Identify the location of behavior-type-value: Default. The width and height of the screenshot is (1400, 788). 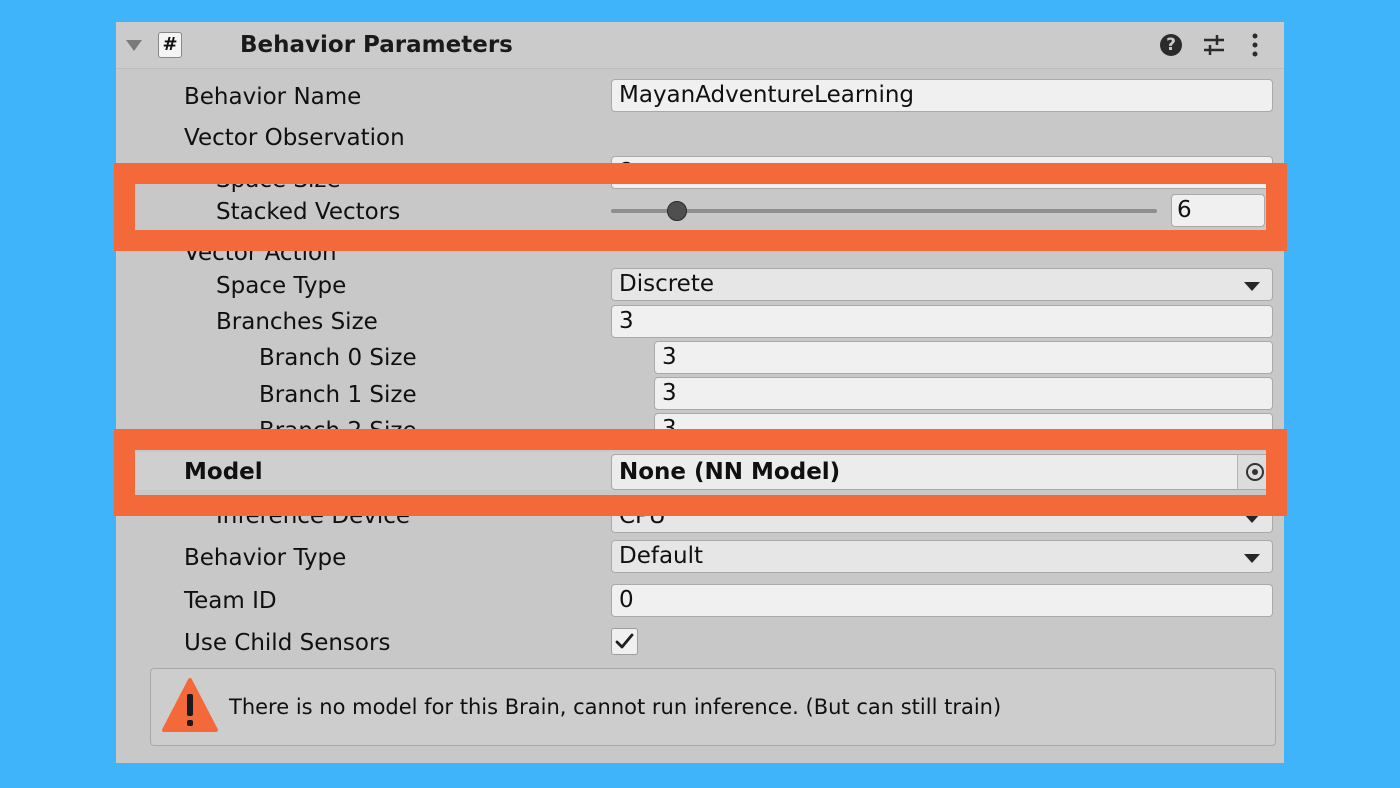
(661, 556).